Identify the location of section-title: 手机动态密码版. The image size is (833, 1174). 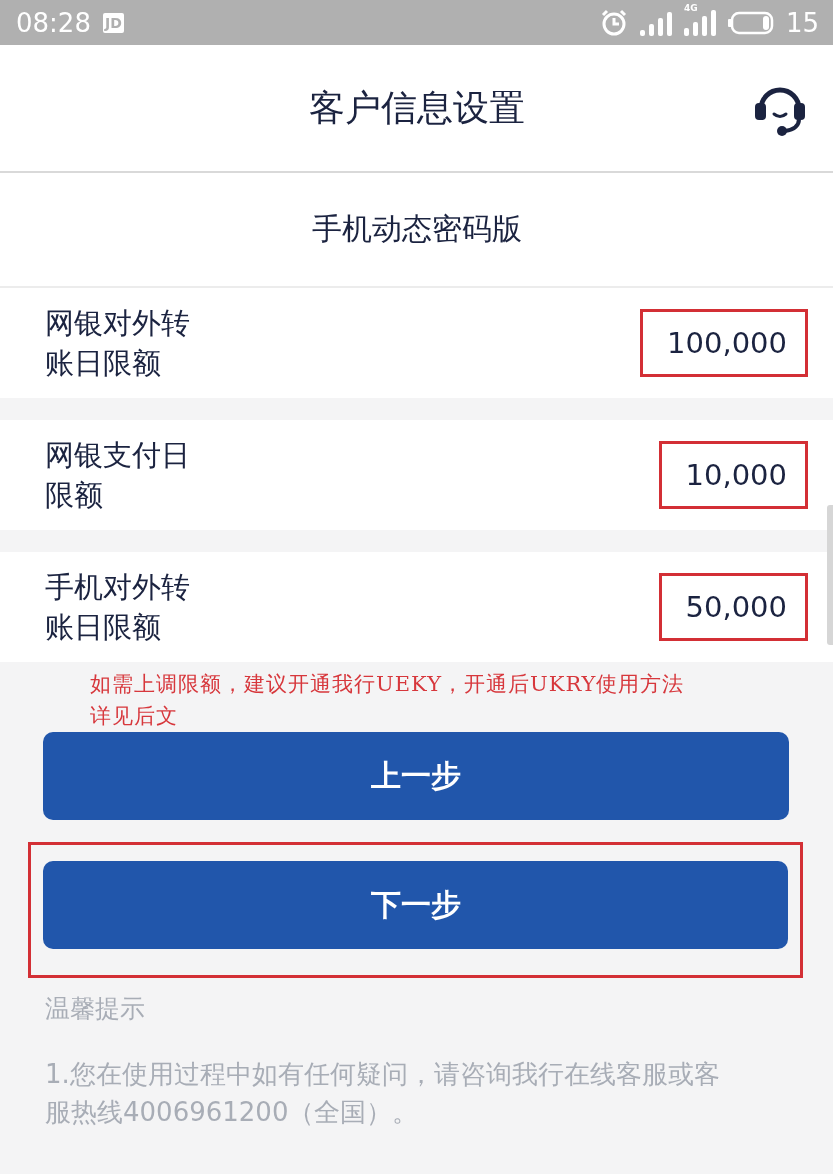
(416, 229).